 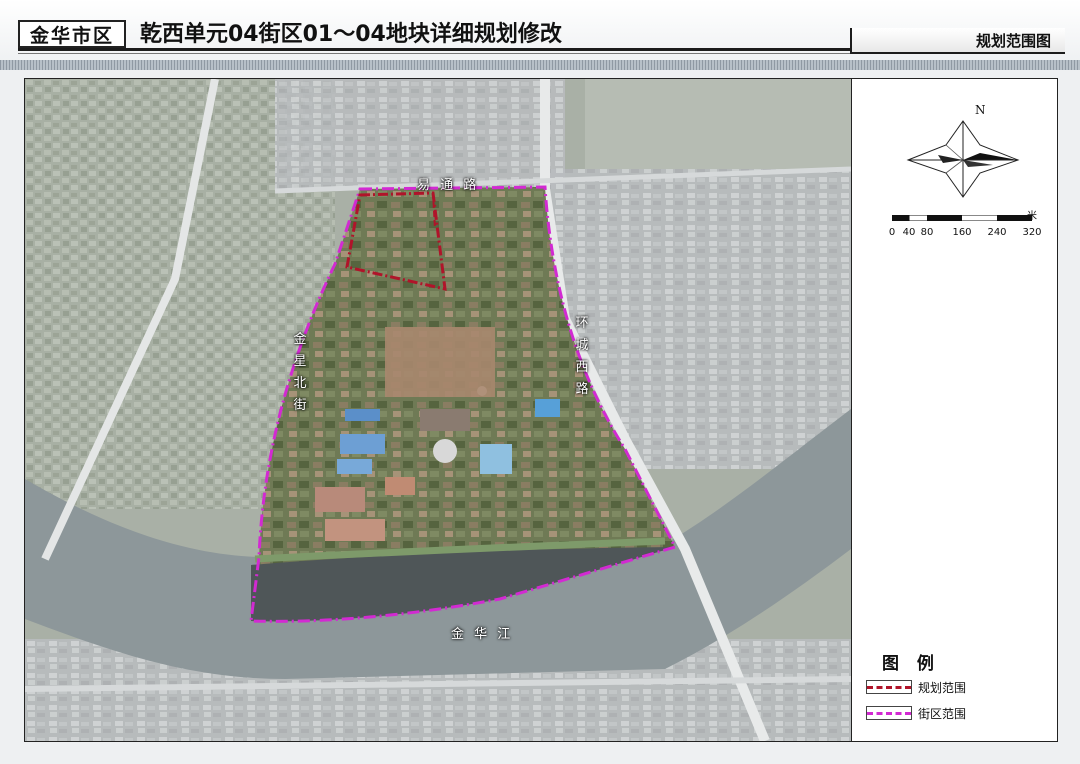 I want to click on scale-unit: 米, so click(x=1032, y=216).